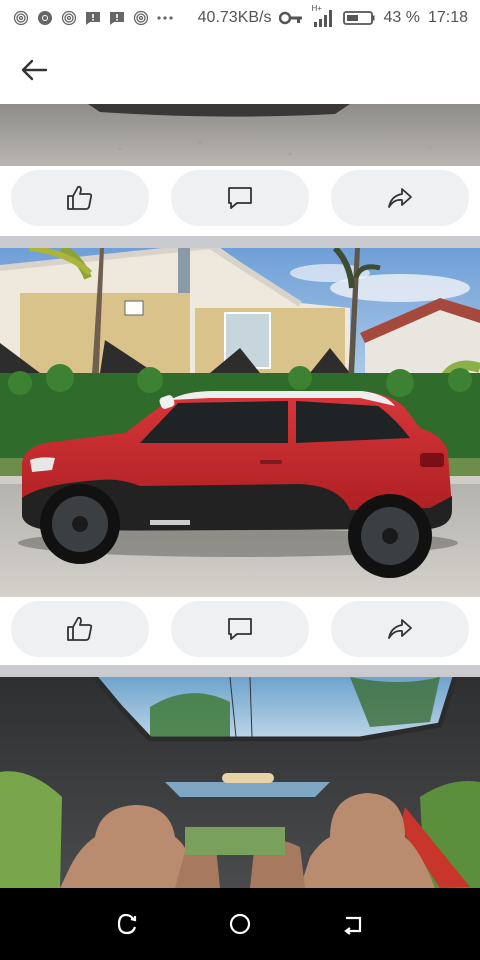  Describe the element at coordinates (45, 18) in the screenshot. I see `chrome-icon` at that location.